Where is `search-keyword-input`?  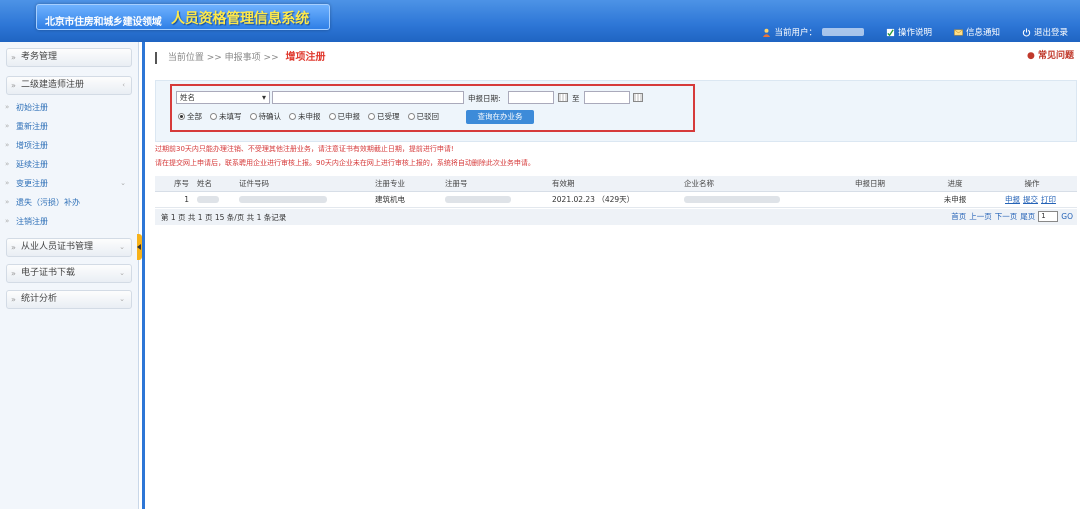
search-keyword-input is located at coordinates (368, 97).